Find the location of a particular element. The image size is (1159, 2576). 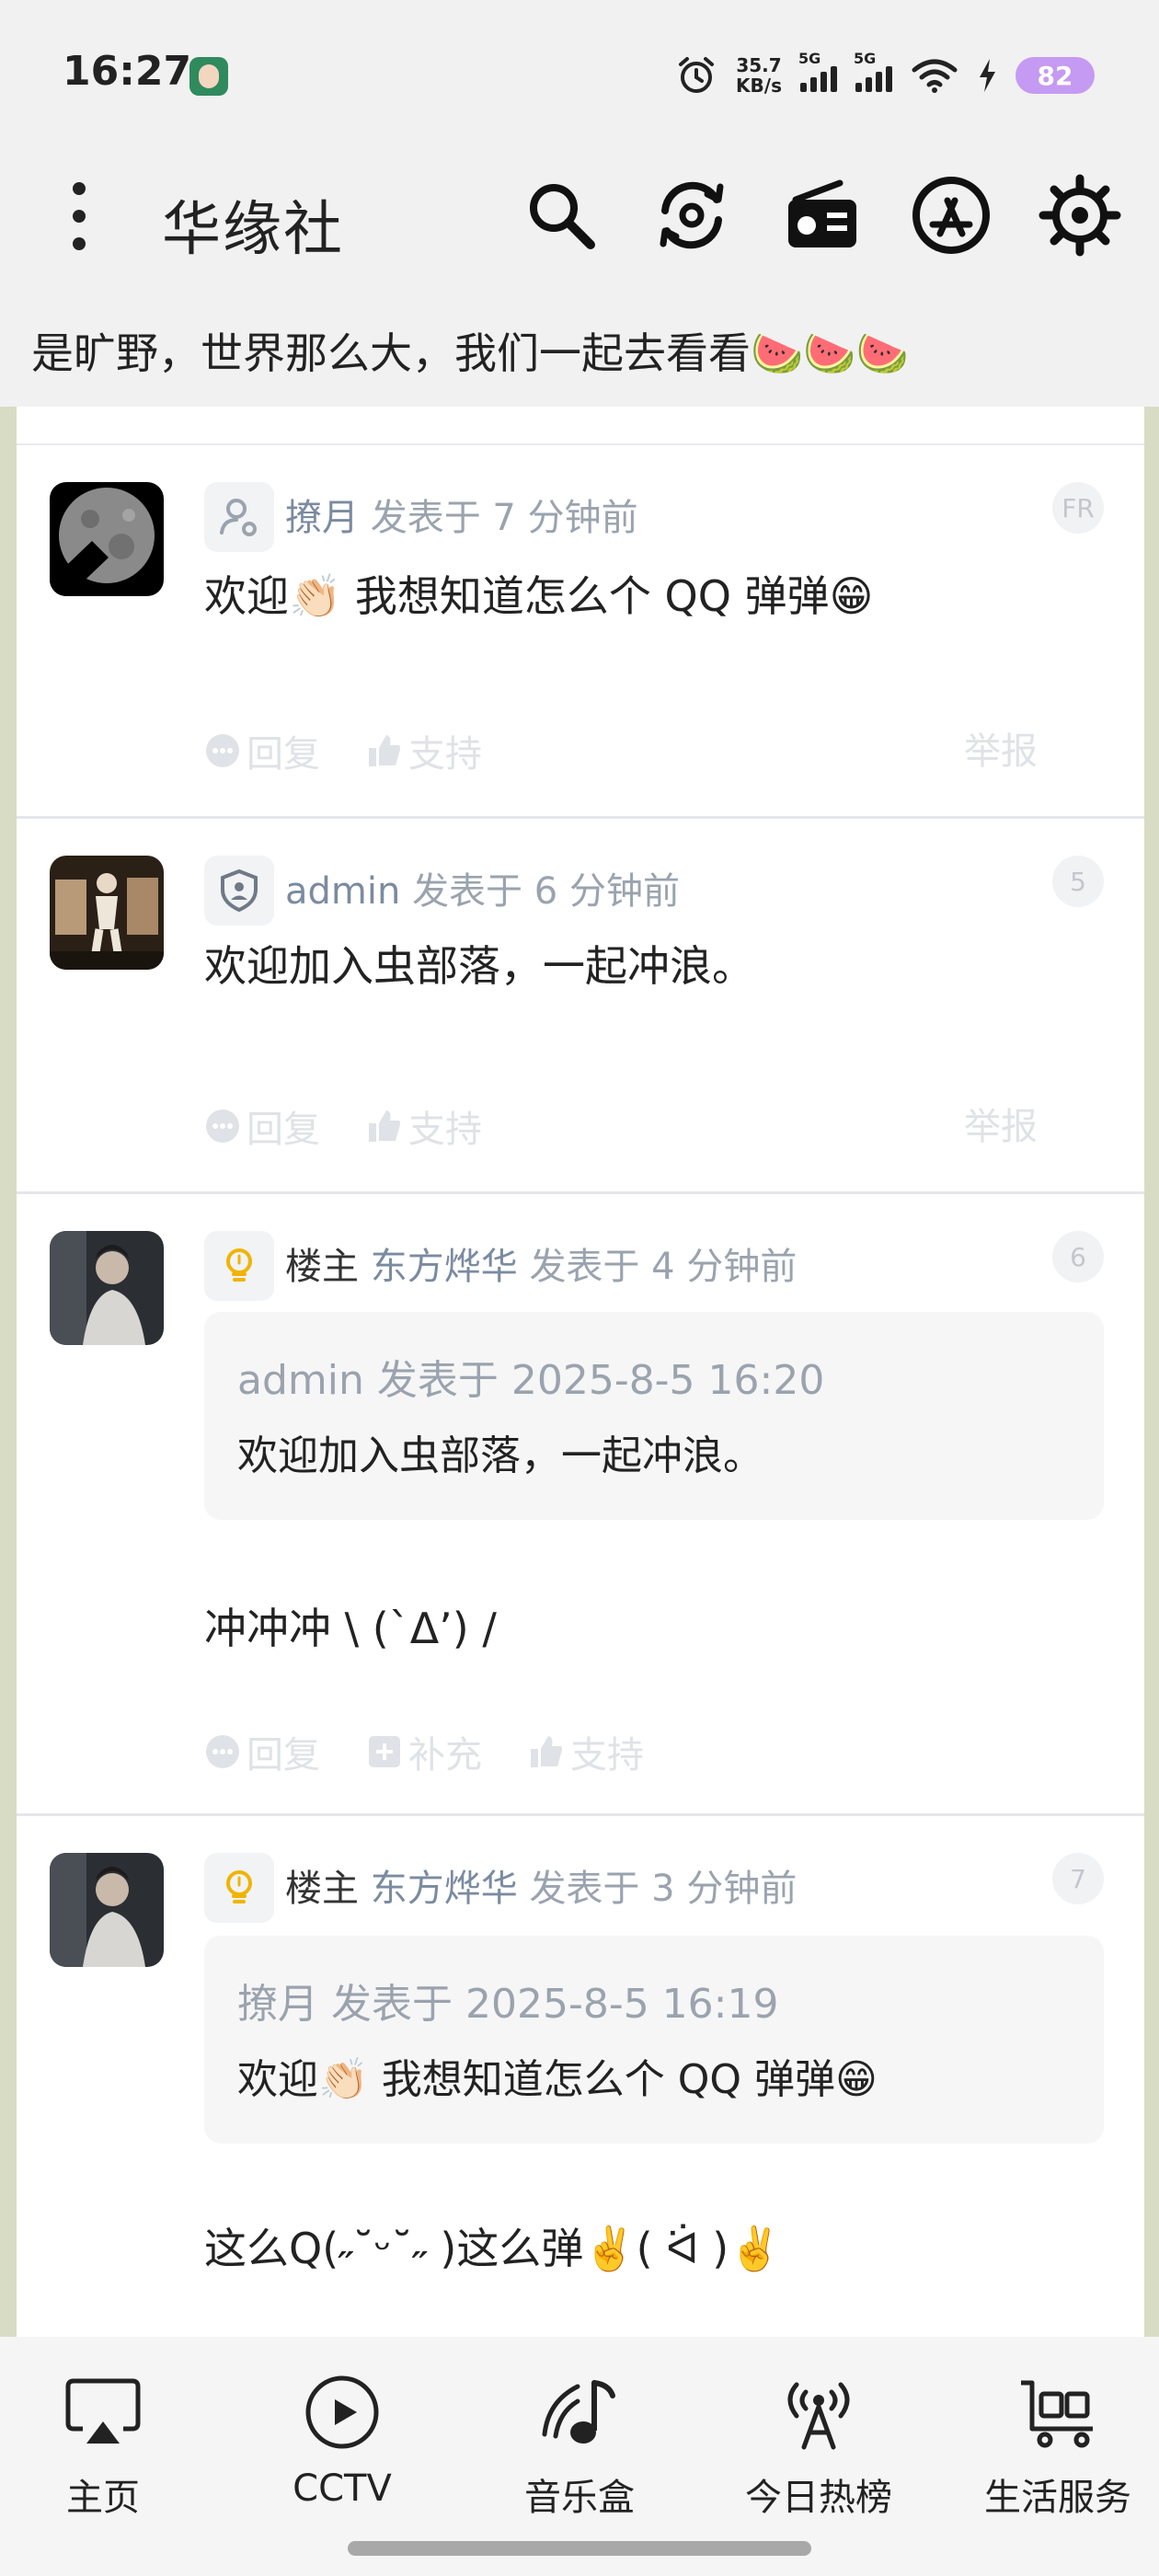

app-title: 华缘社 is located at coordinates (253, 230).